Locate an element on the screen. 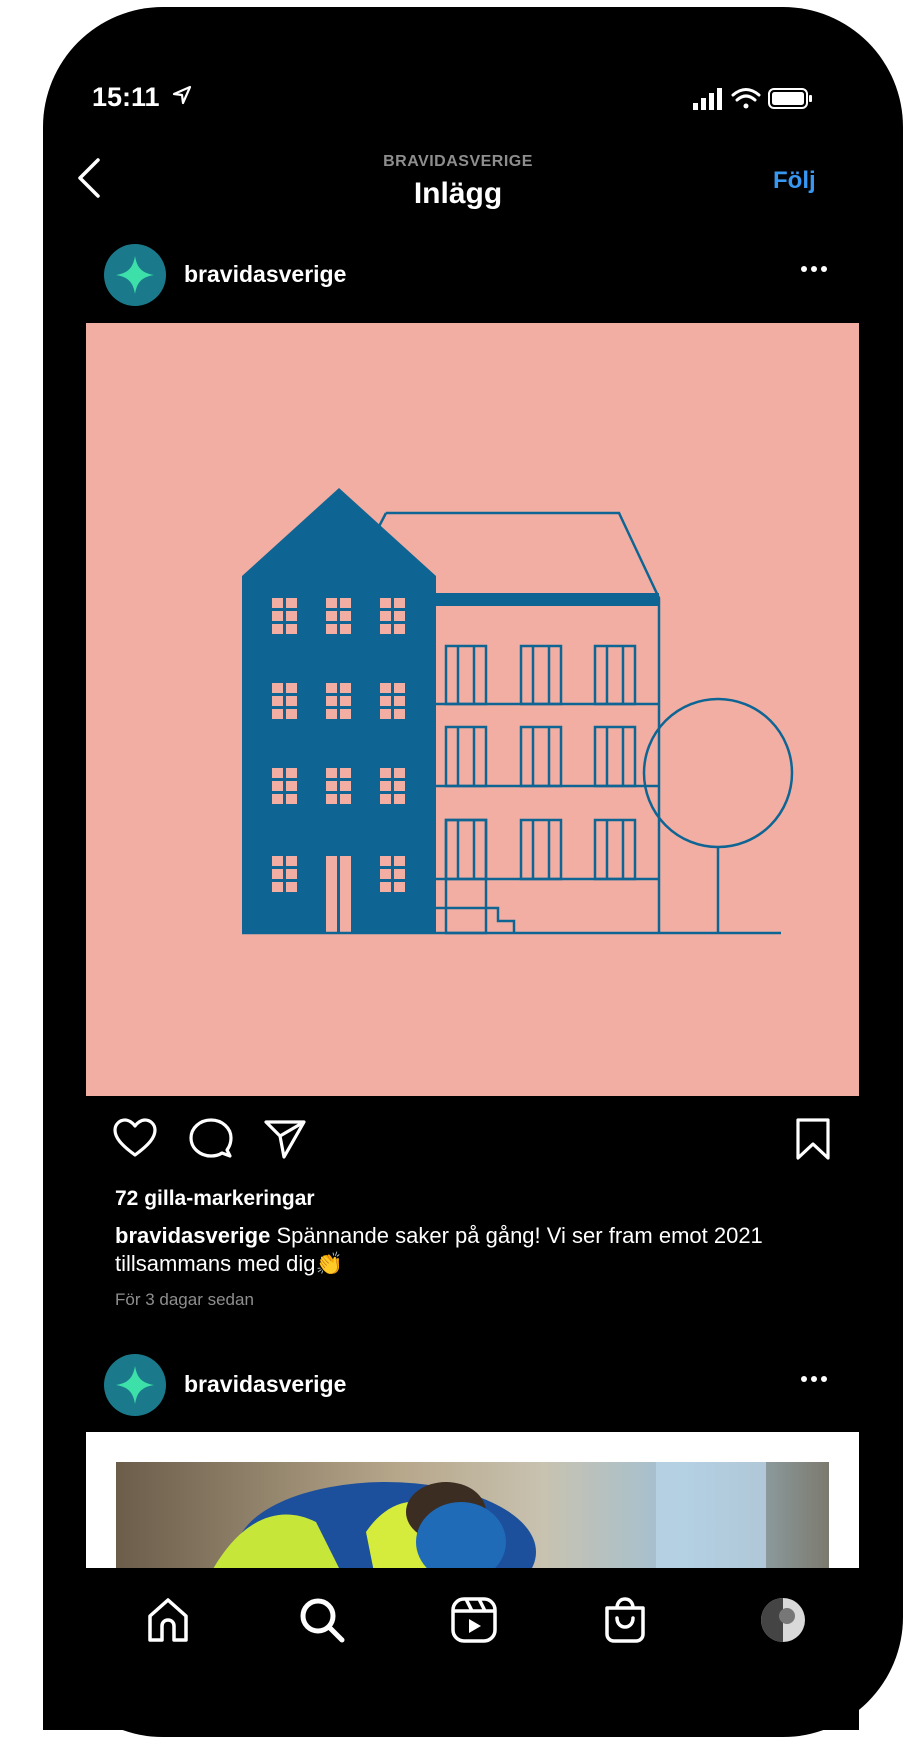 This screenshot has height=1737, width=916. post-actions is located at coordinates (472, 1141).